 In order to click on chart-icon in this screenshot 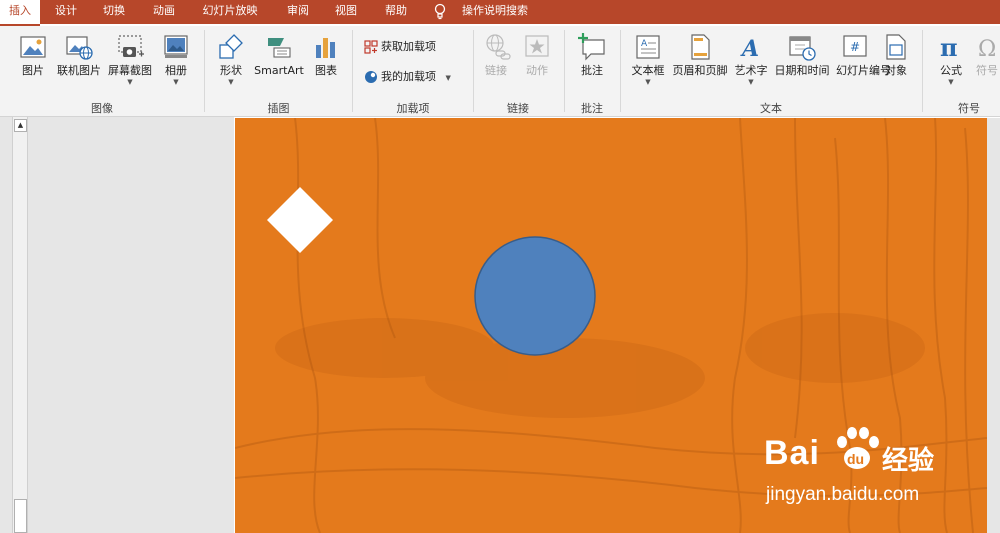, I will do `click(325, 48)`.